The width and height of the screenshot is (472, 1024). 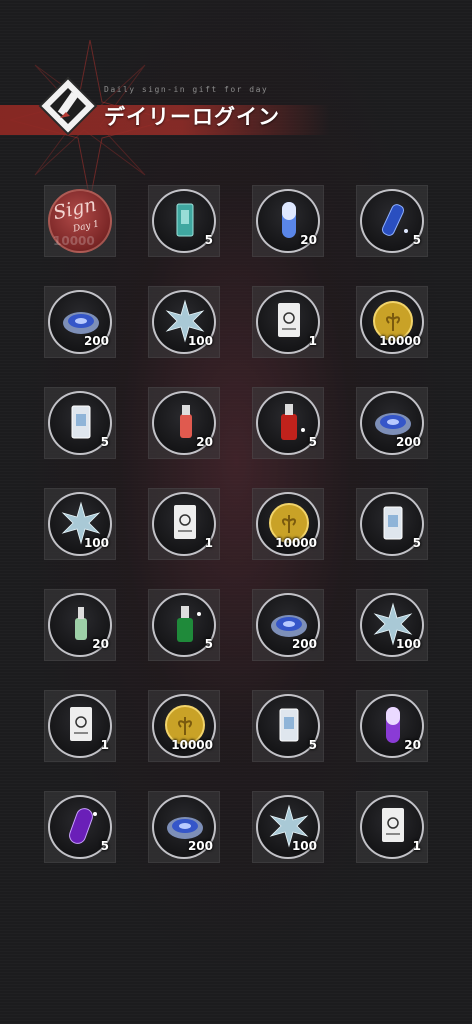 I want to click on reward-day-21: 1, so click(x=80, y=726).